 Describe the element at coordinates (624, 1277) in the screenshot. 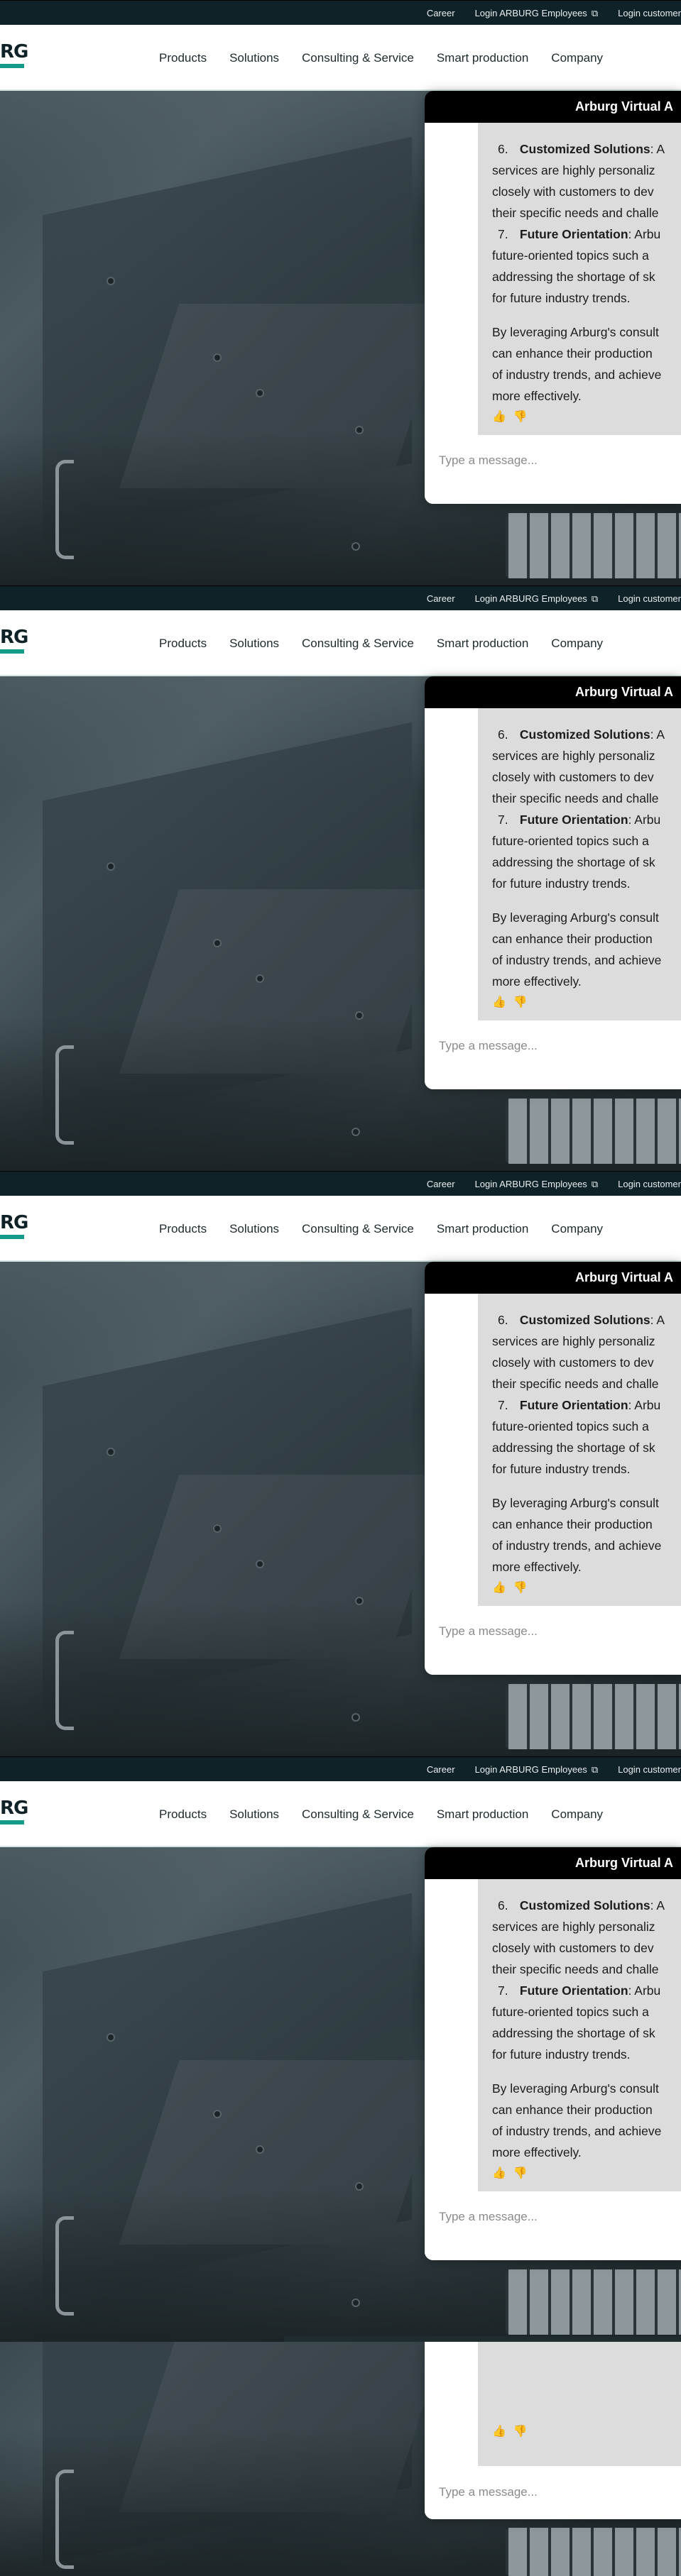

I see `chat-title: Arburg Virtual A` at that location.